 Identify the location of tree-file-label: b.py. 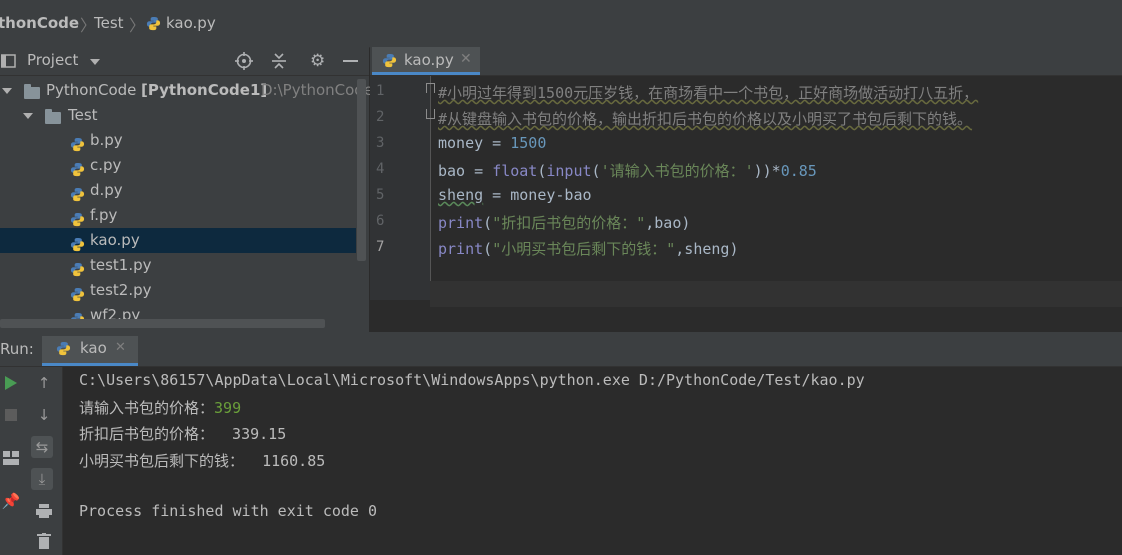
(106, 140).